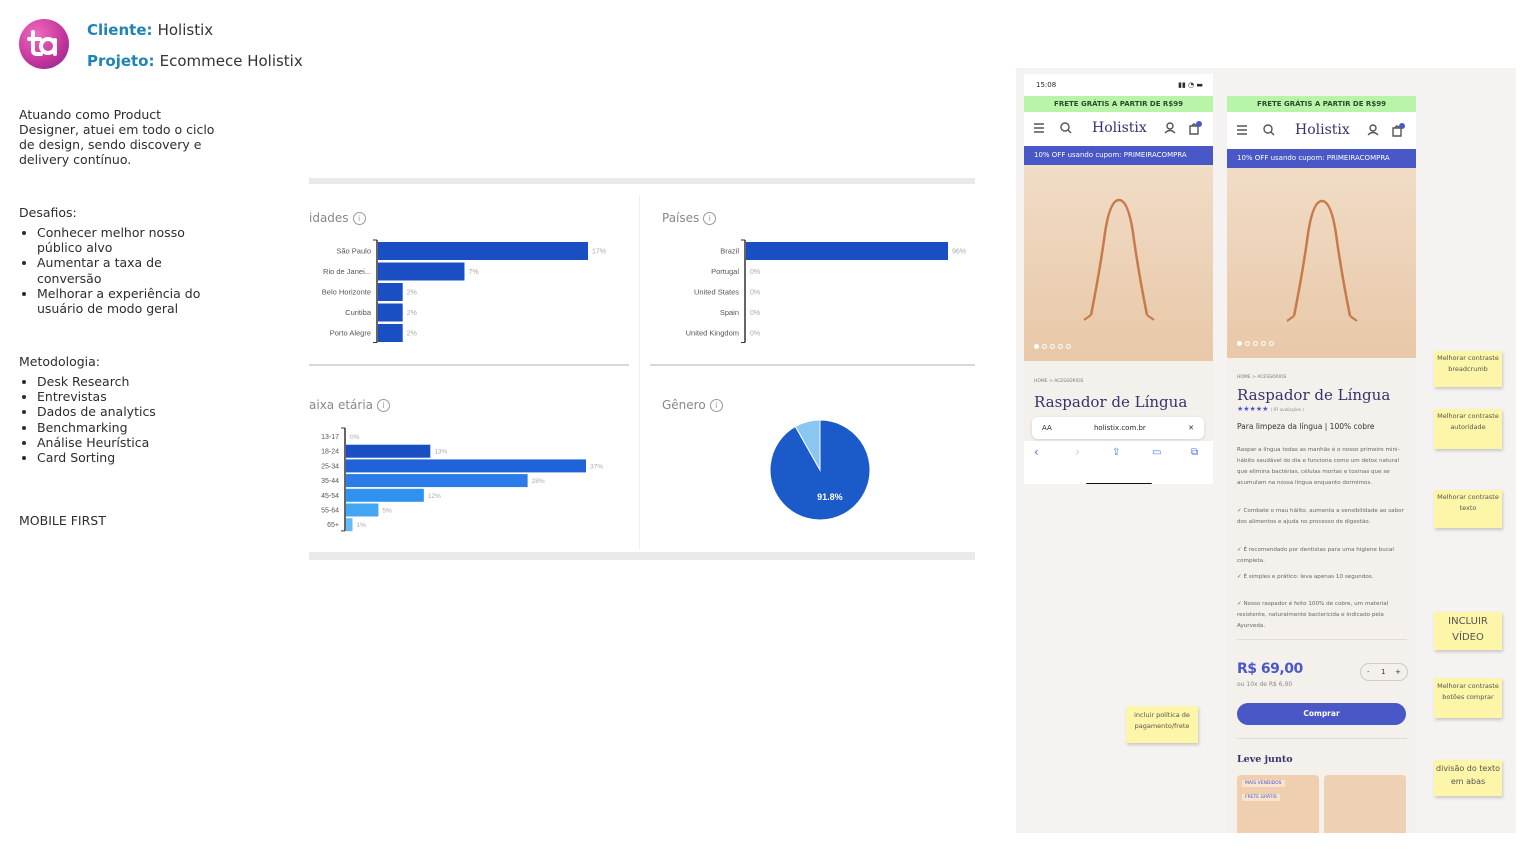 The image size is (1536, 864). Describe the element at coordinates (812, 365) in the screenshot. I see `analytics-divider-right` at that location.